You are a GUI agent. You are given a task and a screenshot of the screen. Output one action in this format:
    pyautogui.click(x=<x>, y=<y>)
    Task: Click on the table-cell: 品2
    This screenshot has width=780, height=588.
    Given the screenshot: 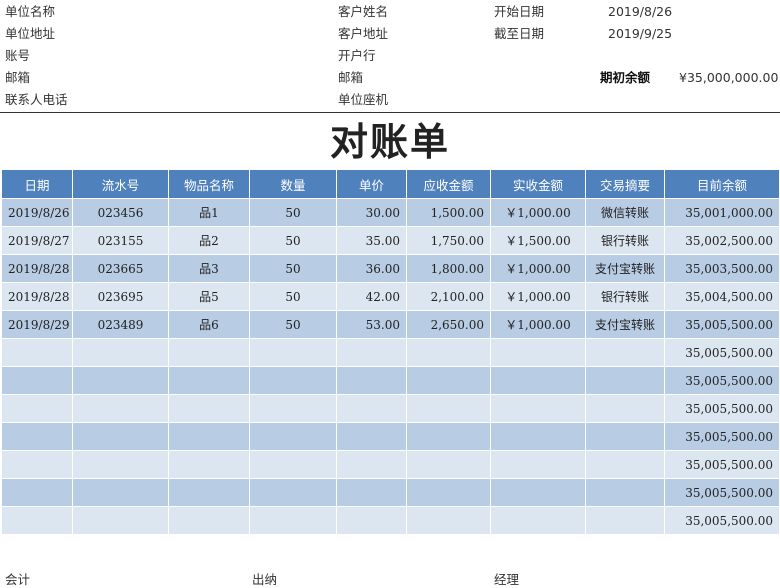 What is the action you would take?
    pyautogui.click(x=209, y=240)
    